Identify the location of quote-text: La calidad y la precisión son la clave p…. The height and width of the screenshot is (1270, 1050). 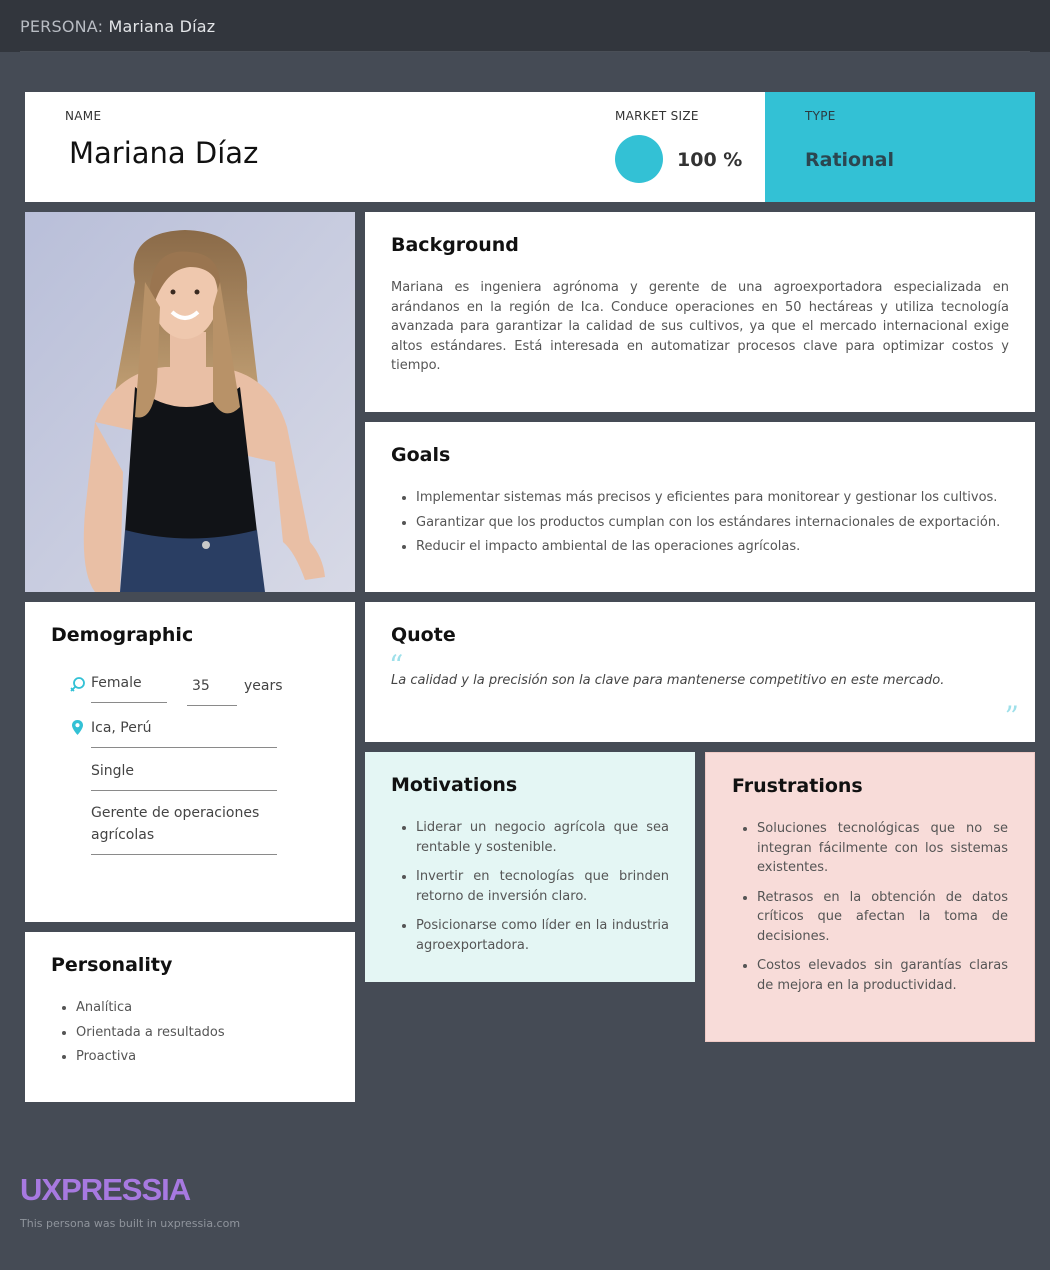
(667, 680).